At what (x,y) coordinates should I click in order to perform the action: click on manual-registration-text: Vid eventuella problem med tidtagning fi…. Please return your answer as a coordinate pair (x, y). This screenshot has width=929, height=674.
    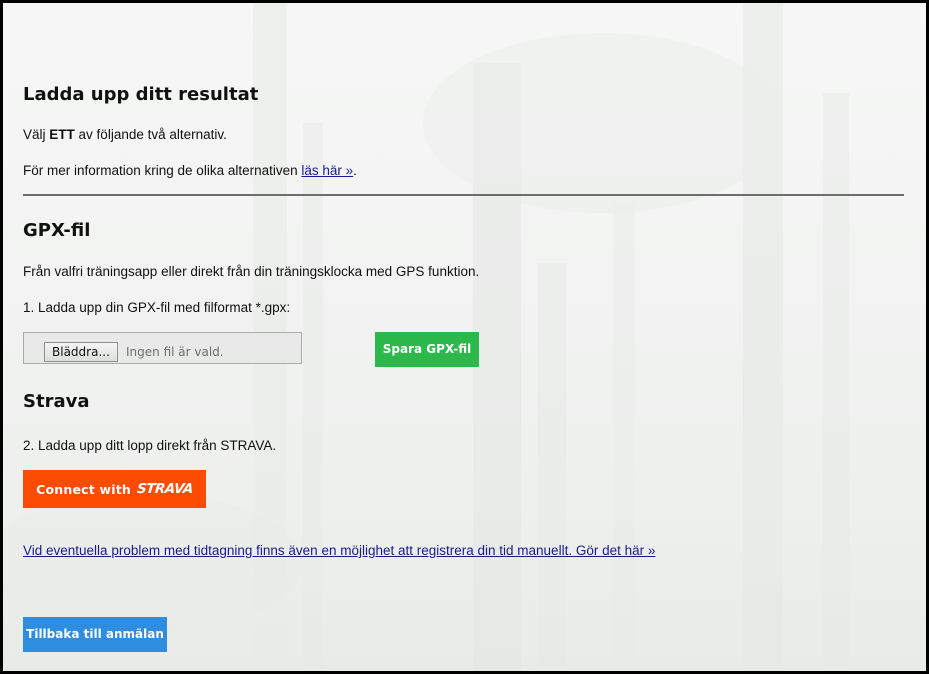
    Looking at the image, I should click on (339, 551).